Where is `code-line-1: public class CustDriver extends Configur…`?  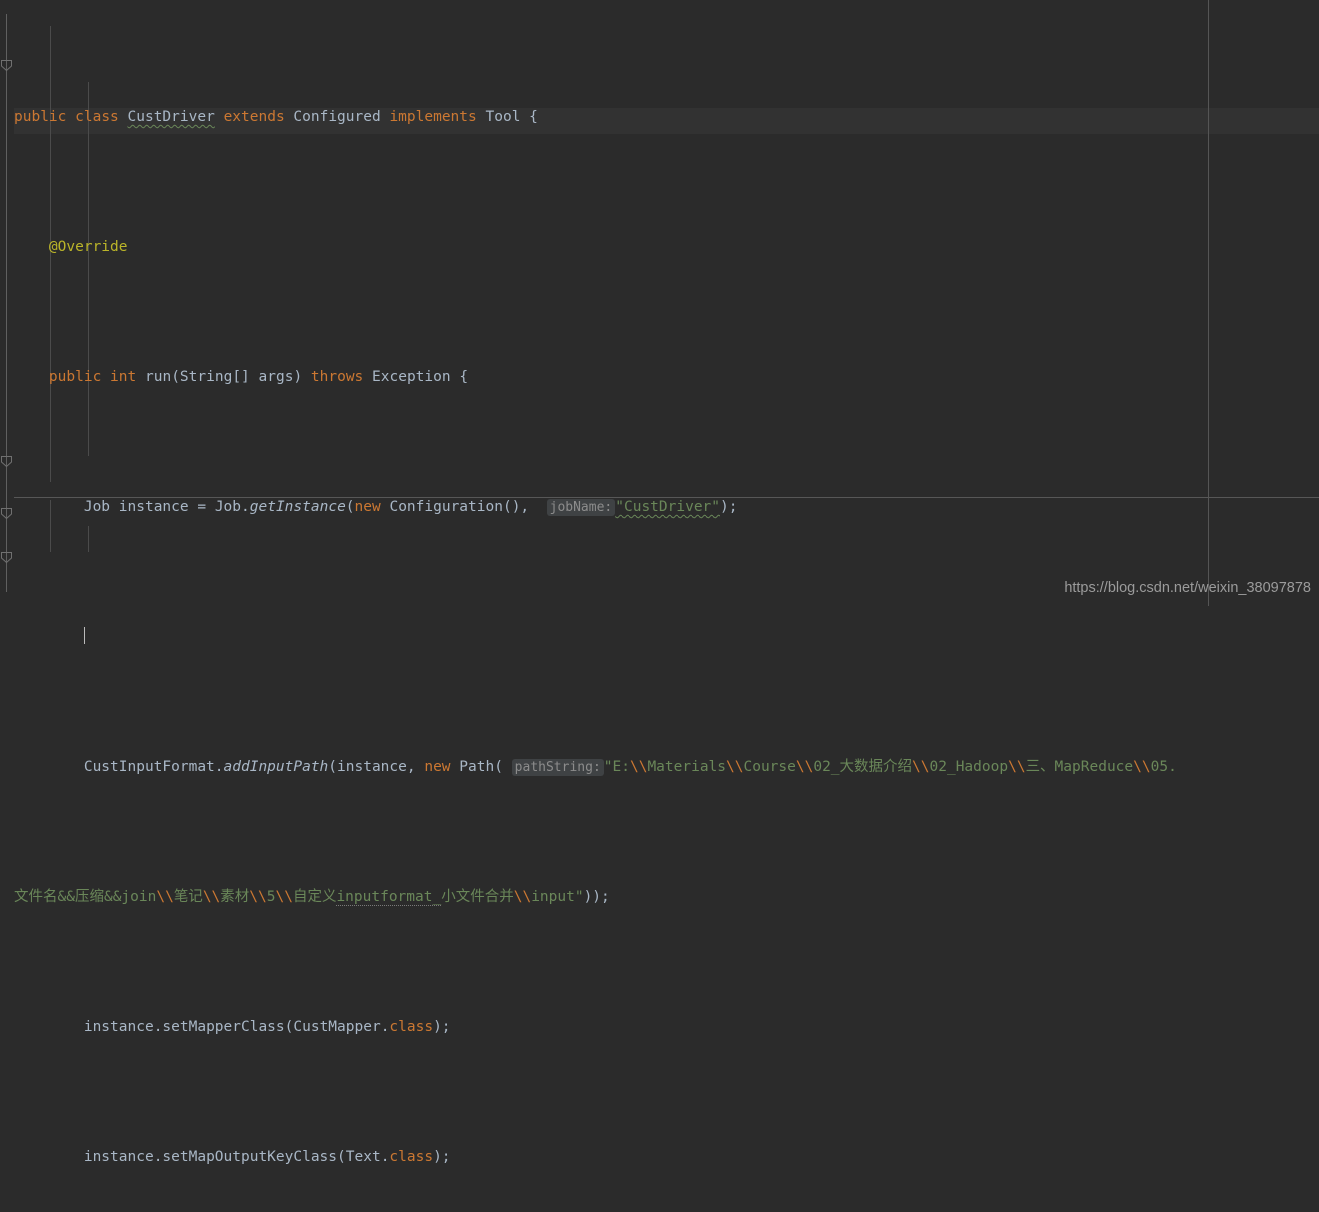
code-line-1: public class CustDriver extends Configur… is located at coordinates (659, 117).